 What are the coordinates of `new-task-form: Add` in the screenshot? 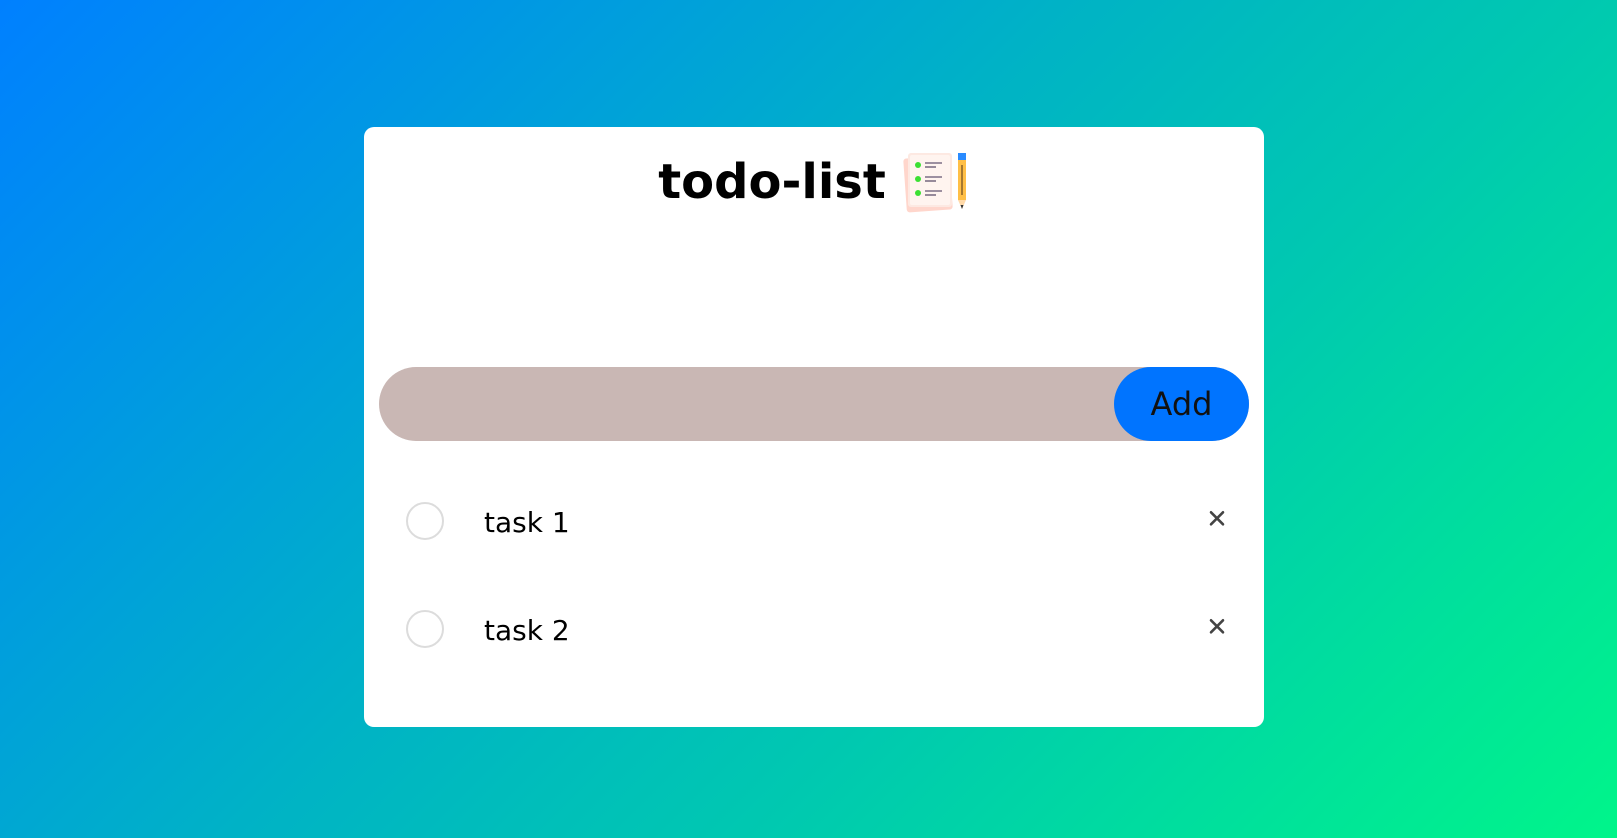 It's located at (814, 404).